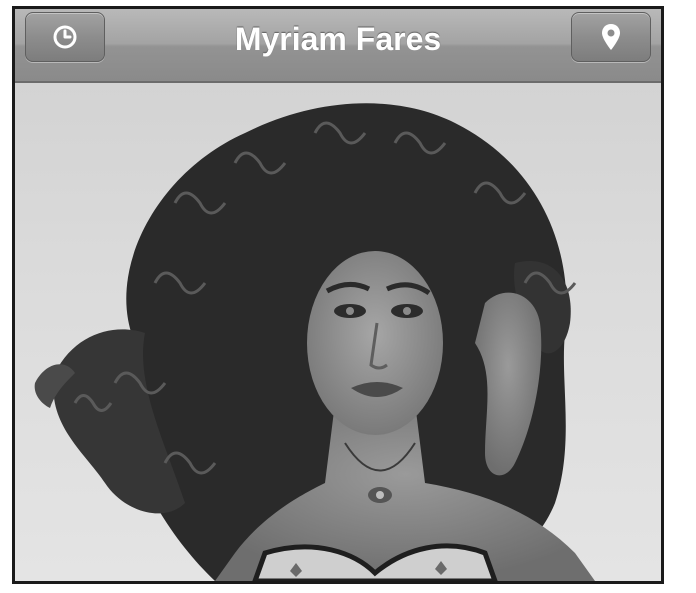 The height and width of the screenshot is (593, 696). I want to click on navigation-bar: Myriam Fares, so click(338, 46).